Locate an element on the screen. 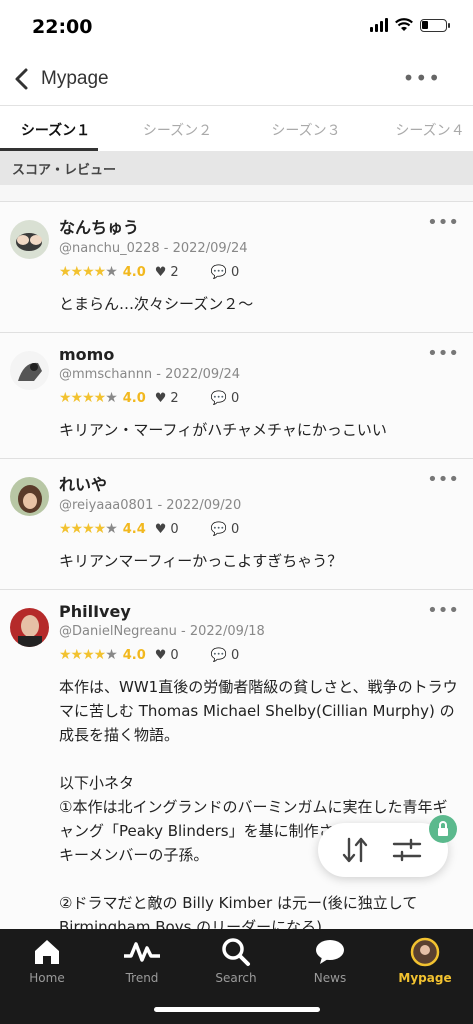  tab-season-2: シーズン２ is located at coordinates (177, 128).